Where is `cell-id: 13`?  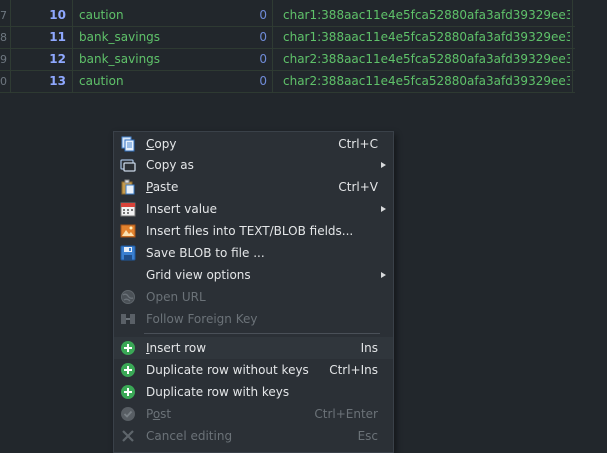 cell-id: 13 is located at coordinates (40, 81).